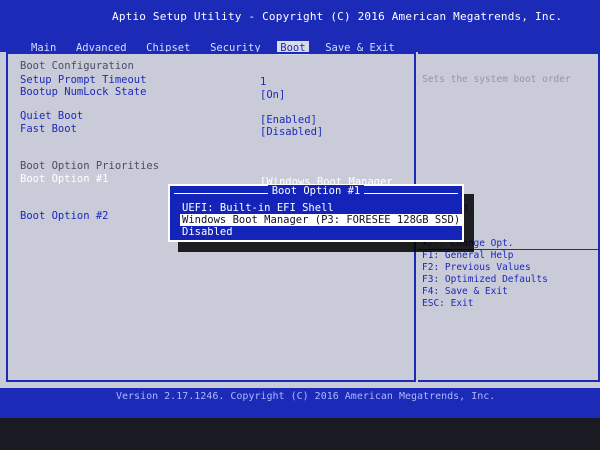 The image size is (600, 450). I want to click on setup-prompt-timeout-value: 1, so click(263, 82).